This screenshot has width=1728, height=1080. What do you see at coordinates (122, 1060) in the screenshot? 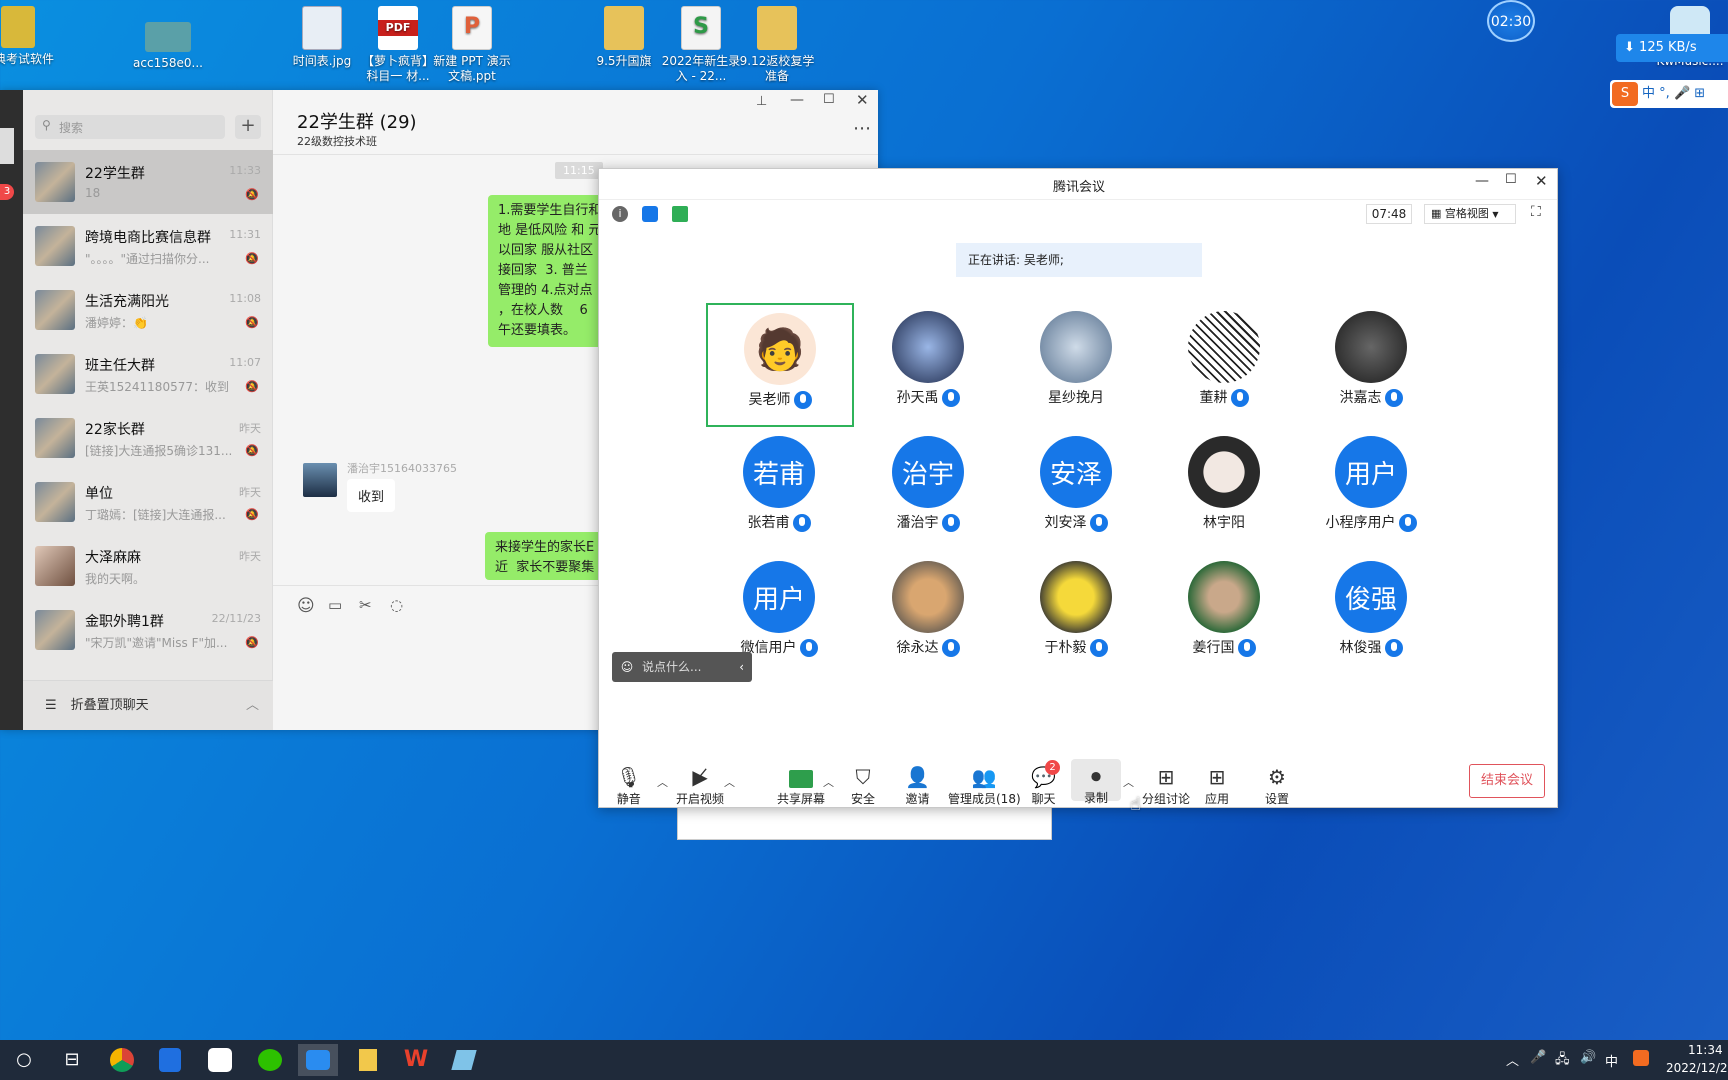
I see `chrome-icon` at bounding box center [122, 1060].